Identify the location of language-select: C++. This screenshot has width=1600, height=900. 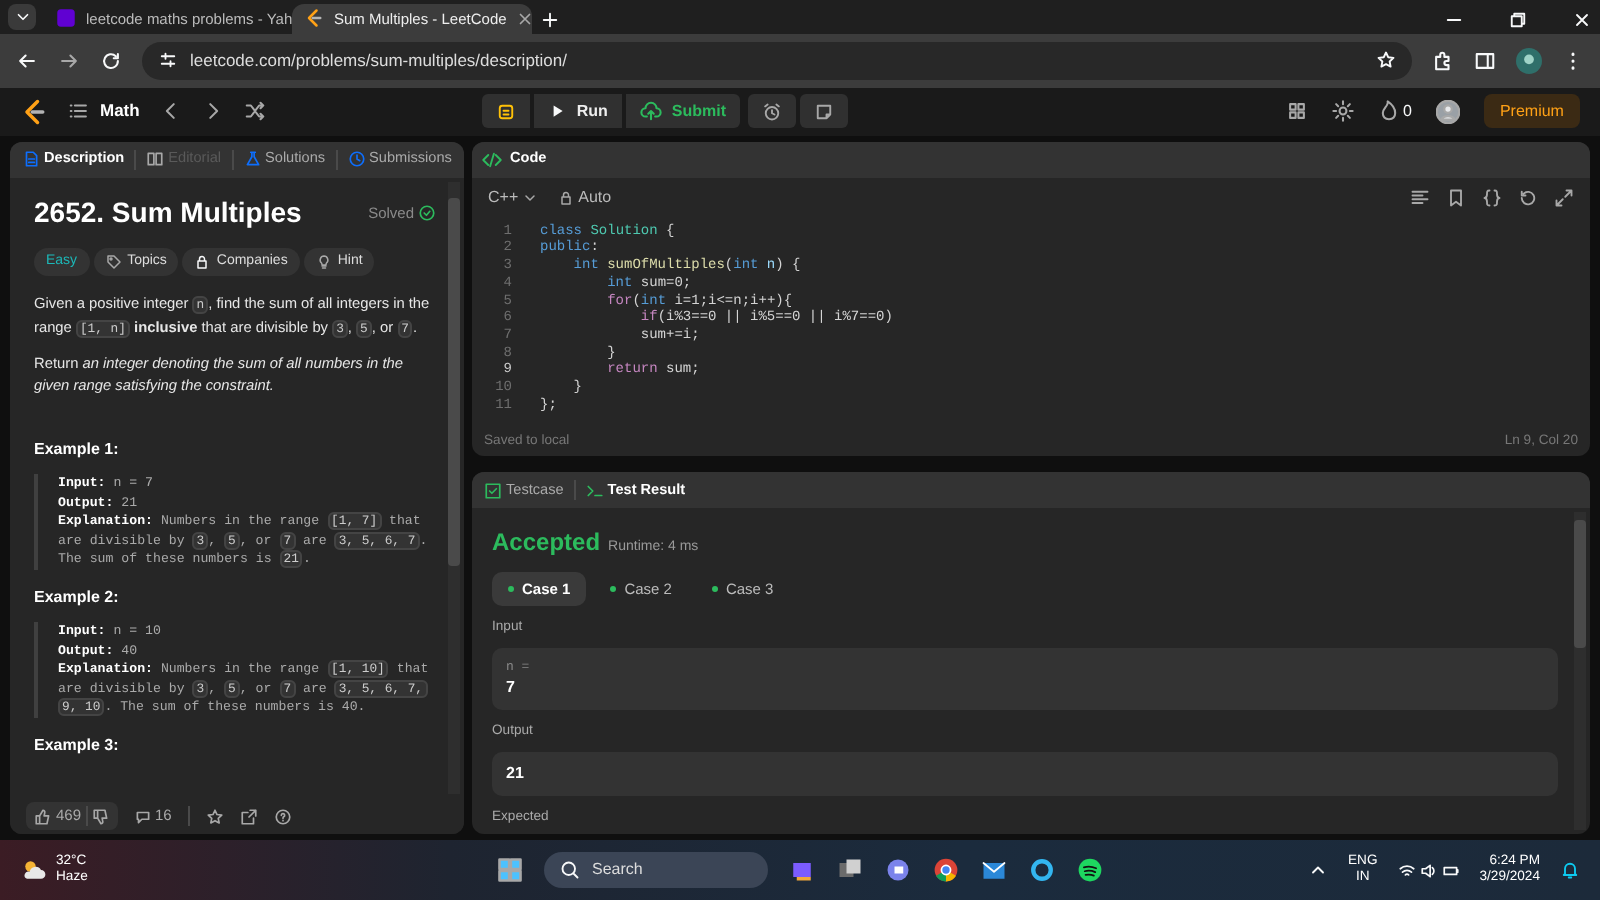
(513, 197).